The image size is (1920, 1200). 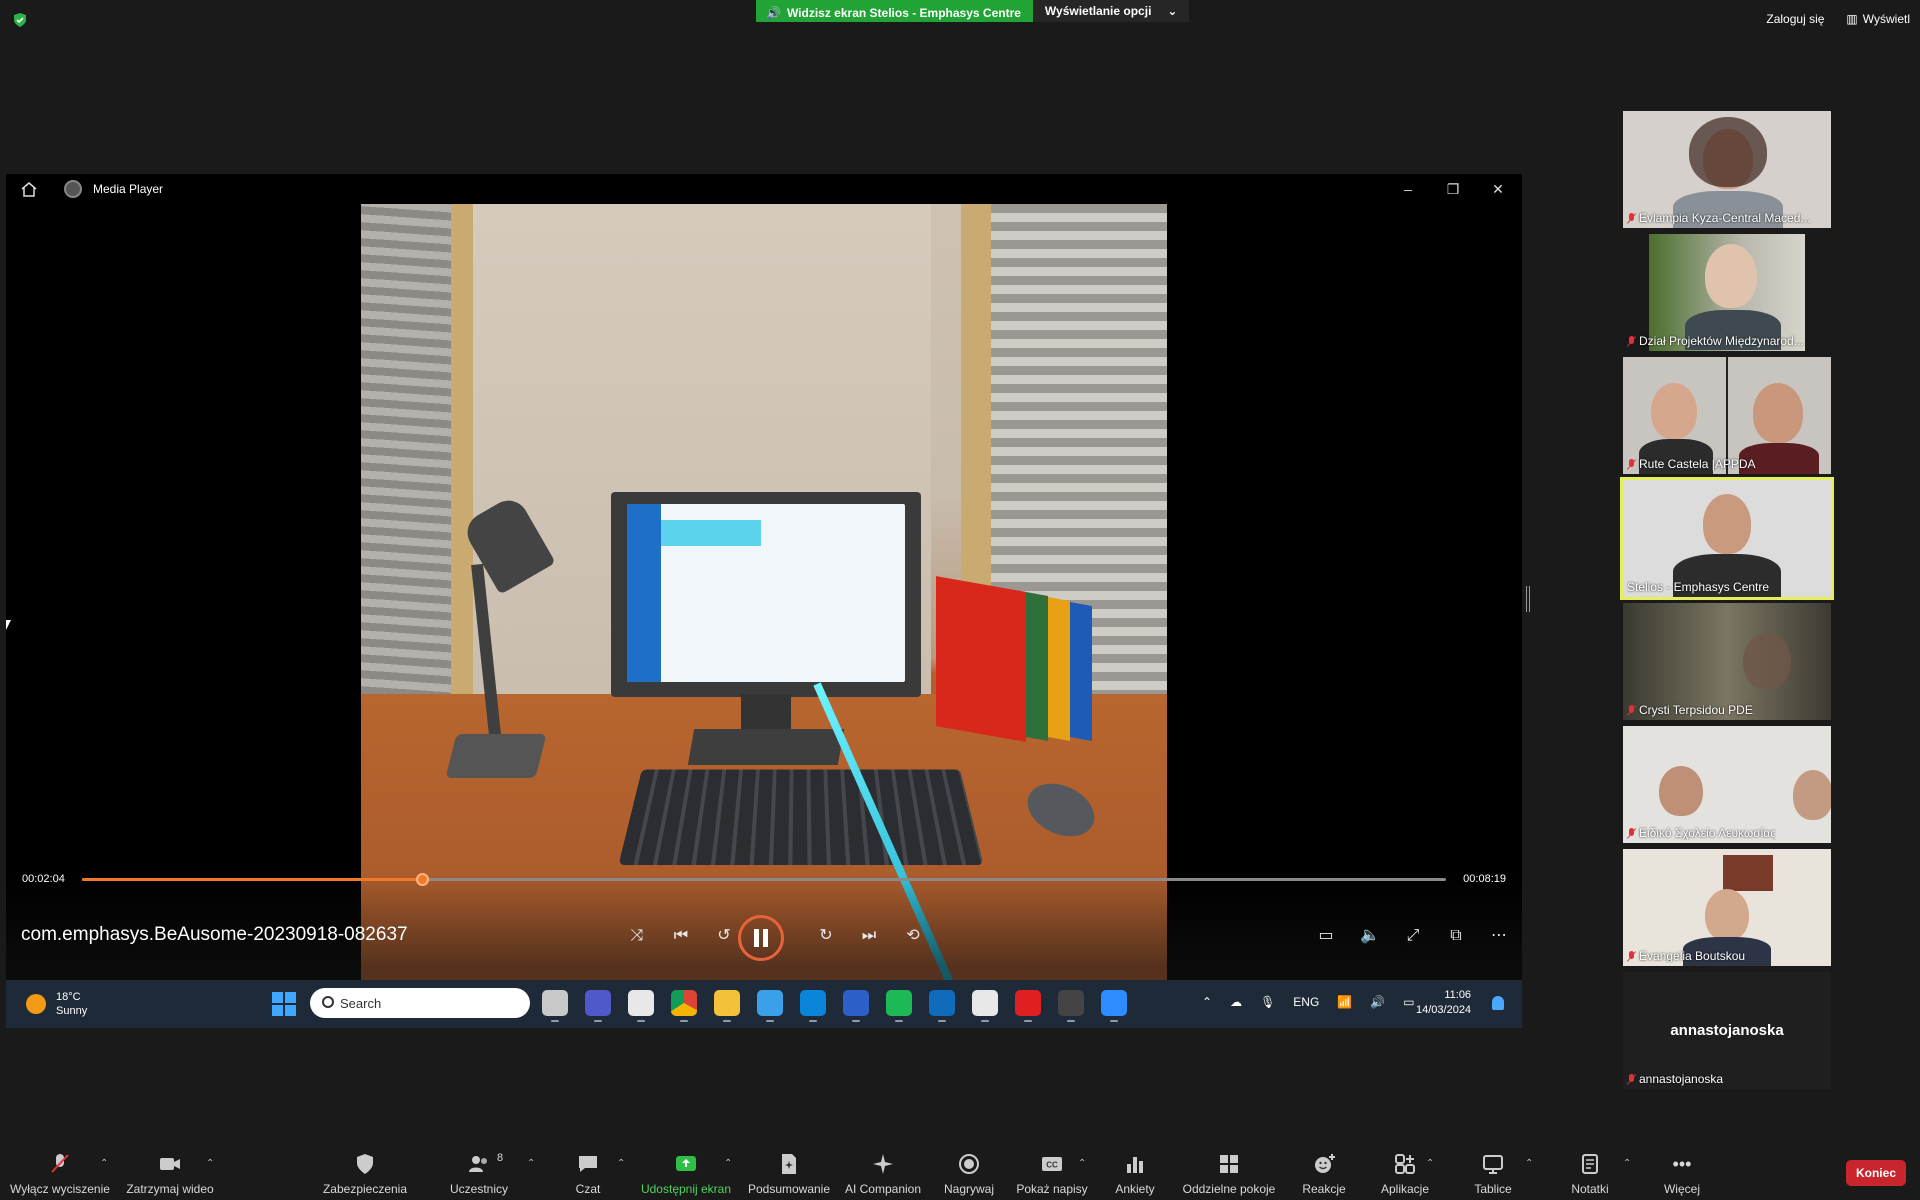 What do you see at coordinates (365, 1171) in the screenshot?
I see `security-button: Zabezpieczenia` at bounding box center [365, 1171].